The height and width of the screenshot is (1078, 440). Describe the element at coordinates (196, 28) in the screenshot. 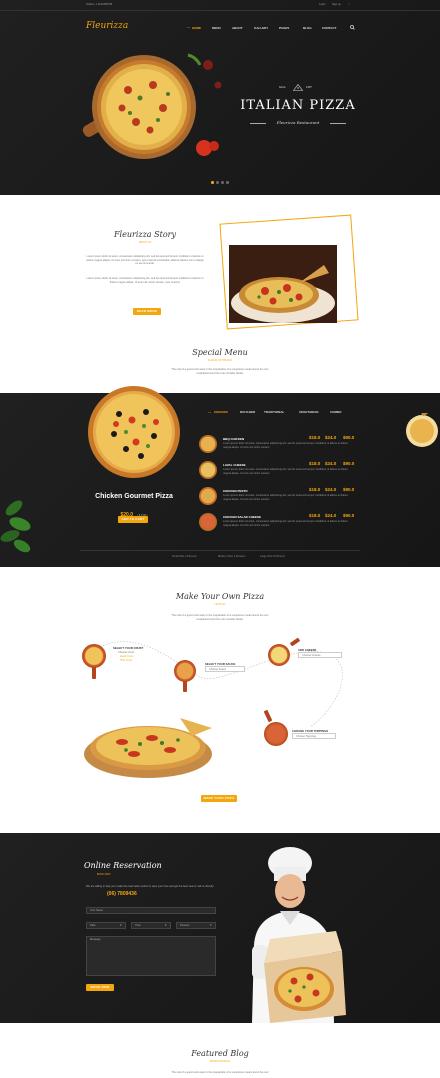

I see `nav-home: HOME` at that location.